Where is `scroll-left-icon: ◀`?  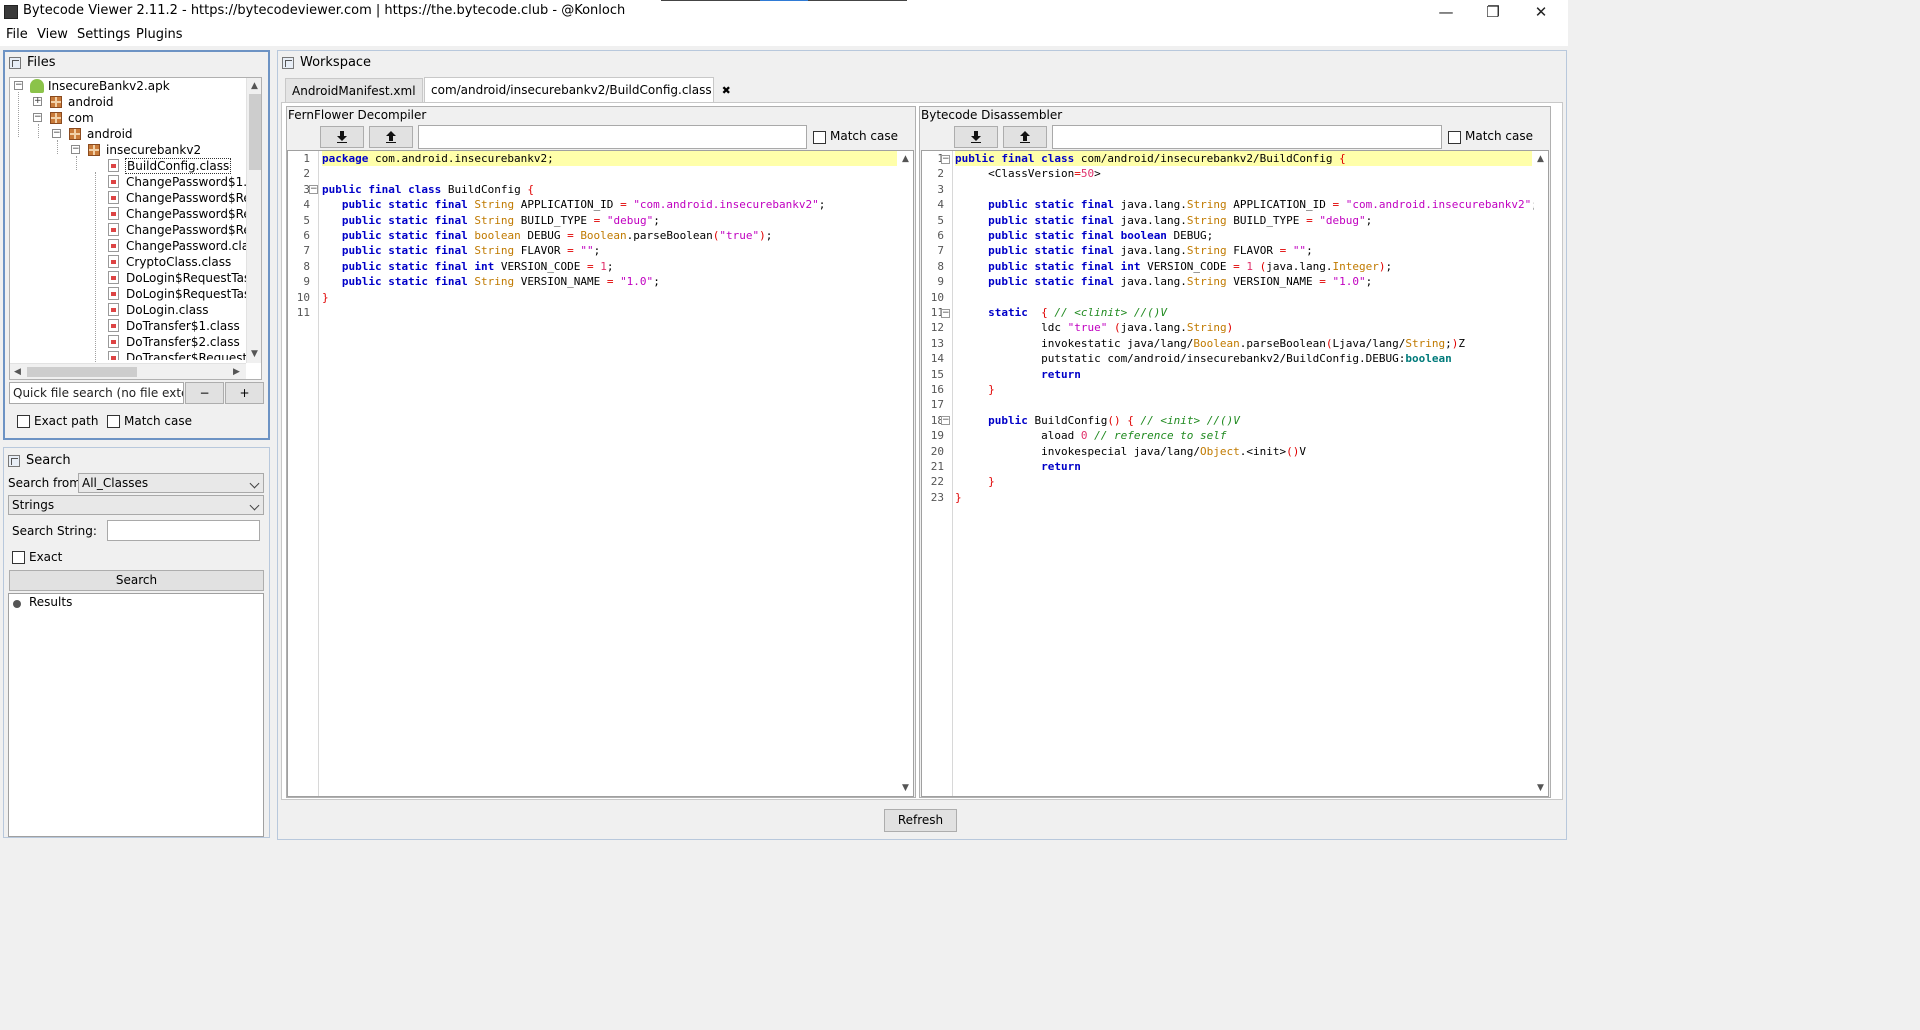 scroll-left-icon: ◀ is located at coordinates (17, 372).